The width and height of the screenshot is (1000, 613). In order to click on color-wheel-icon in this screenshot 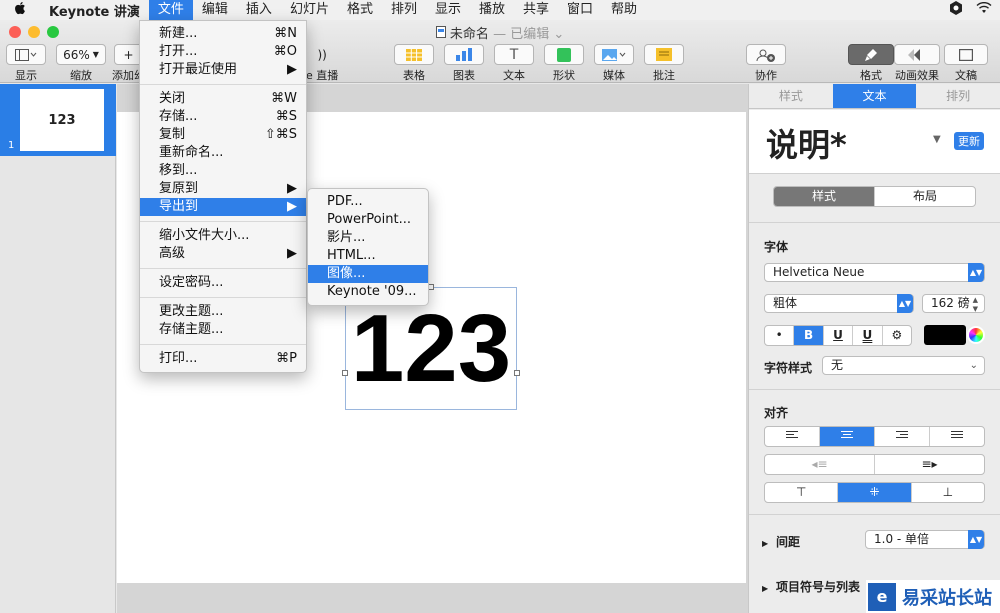, I will do `click(976, 335)`.